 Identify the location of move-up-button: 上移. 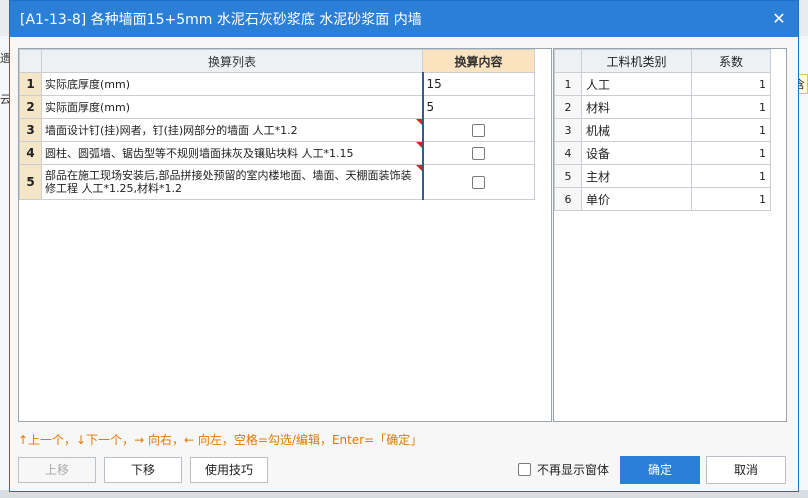
(57, 470).